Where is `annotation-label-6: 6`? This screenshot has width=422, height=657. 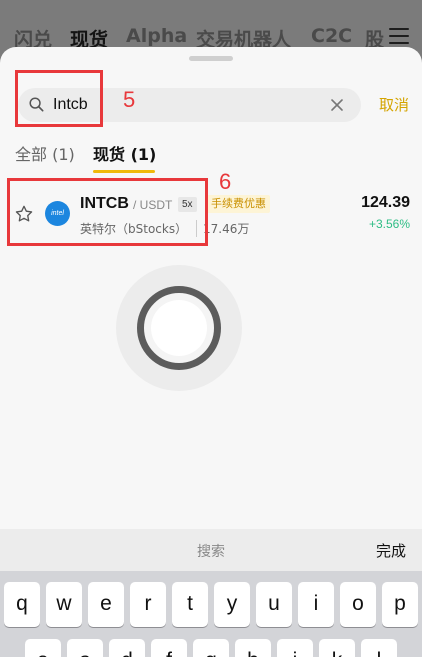 annotation-label-6: 6 is located at coordinates (225, 181).